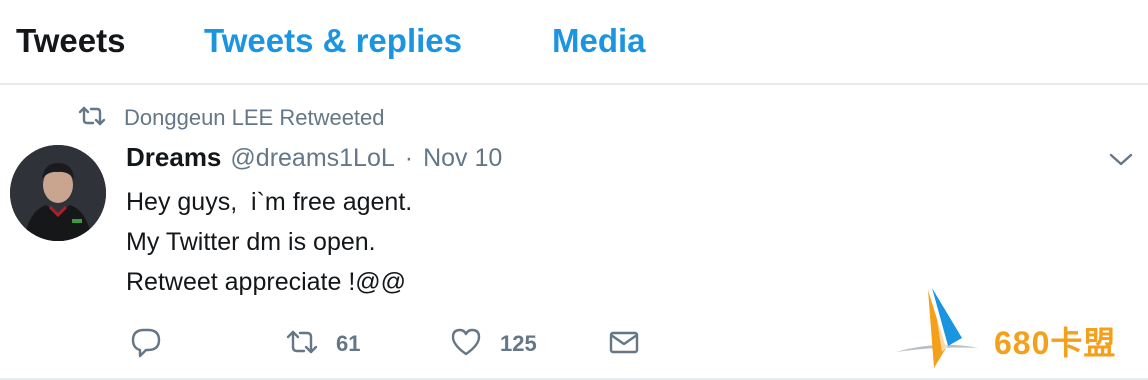 Image resolution: width=1148 pixels, height=380 pixels. I want to click on tweet-text-line: Retweet appreciate !@@, so click(266, 282).